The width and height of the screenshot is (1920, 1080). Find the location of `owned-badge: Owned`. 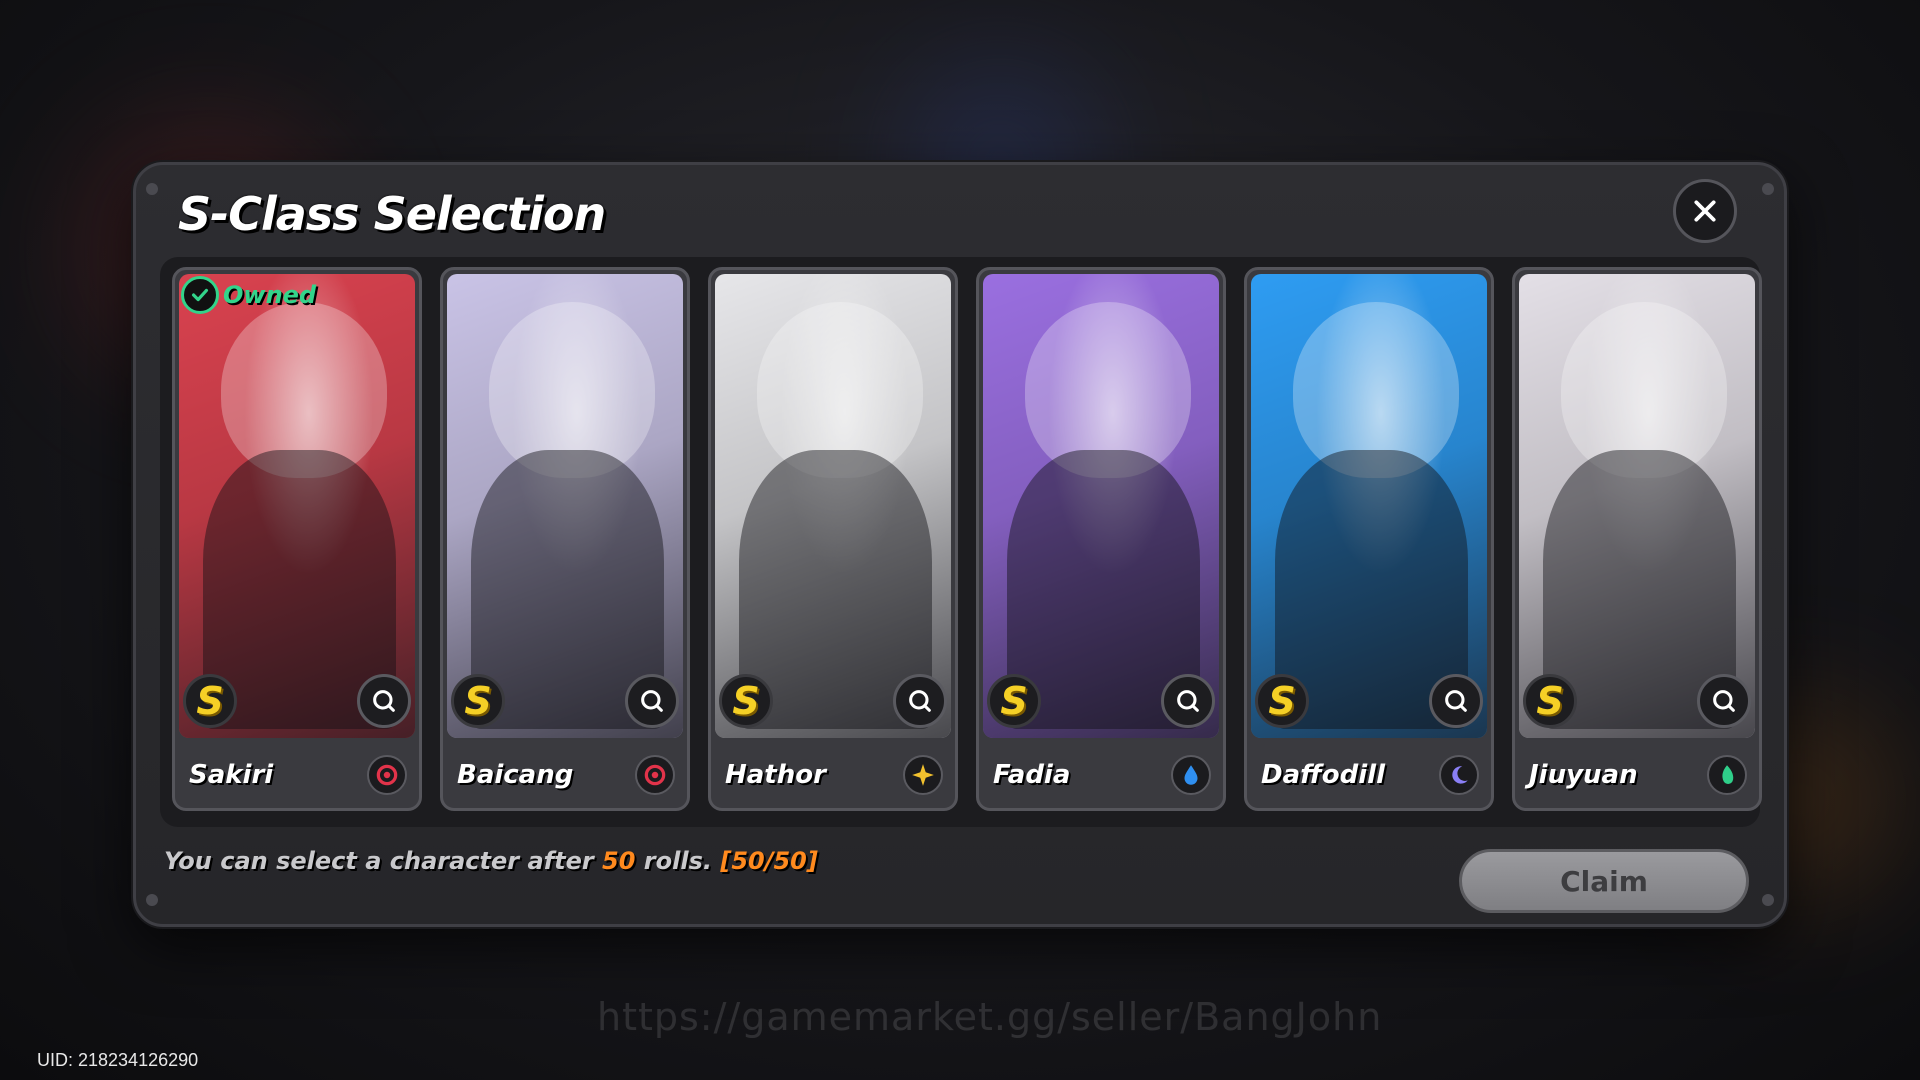

owned-badge: Owned is located at coordinates (248, 295).